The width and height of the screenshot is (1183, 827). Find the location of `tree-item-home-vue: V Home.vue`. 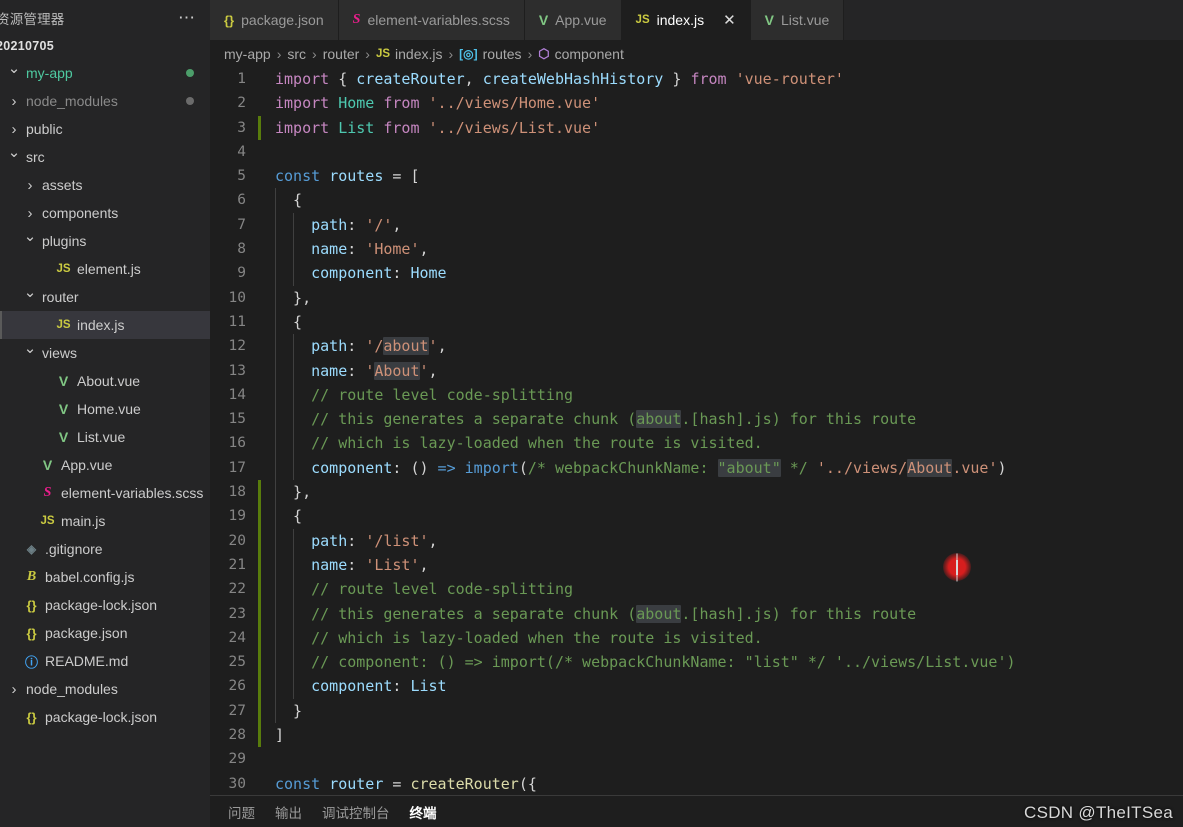

tree-item-home-vue: V Home.vue is located at coordinates (105, 409).